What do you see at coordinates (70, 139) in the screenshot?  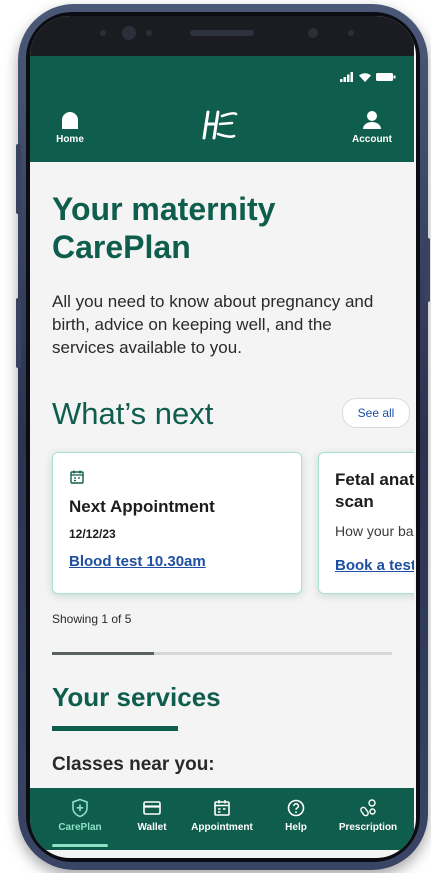 I see `home-nav-label: Home` at bounding box center [70, 139].